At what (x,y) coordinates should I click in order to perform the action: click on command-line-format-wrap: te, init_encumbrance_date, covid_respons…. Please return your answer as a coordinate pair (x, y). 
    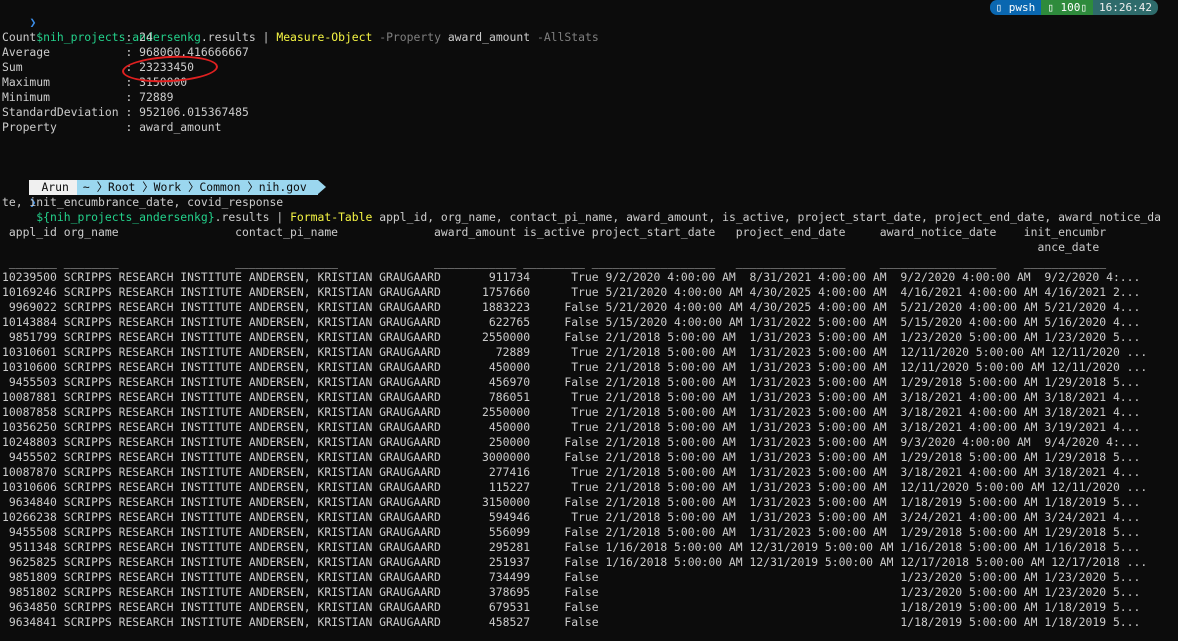
    Looking at the image, I should click on (590, 202).